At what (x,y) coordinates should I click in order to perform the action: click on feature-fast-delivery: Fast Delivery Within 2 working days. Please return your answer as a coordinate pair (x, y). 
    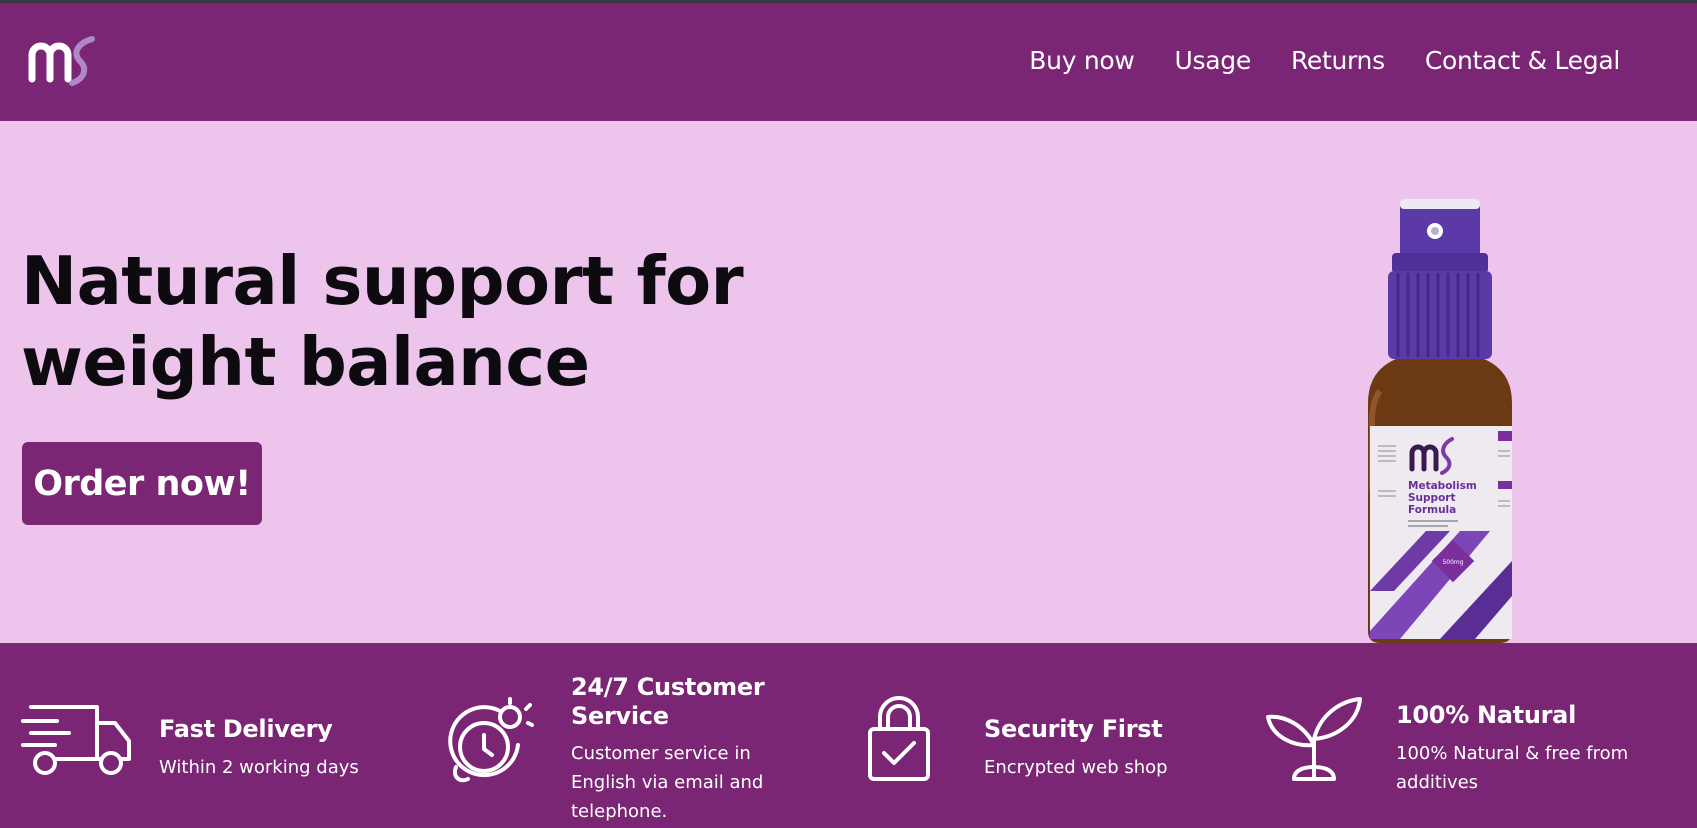
    Looking at the image, I should click on (210, 735).